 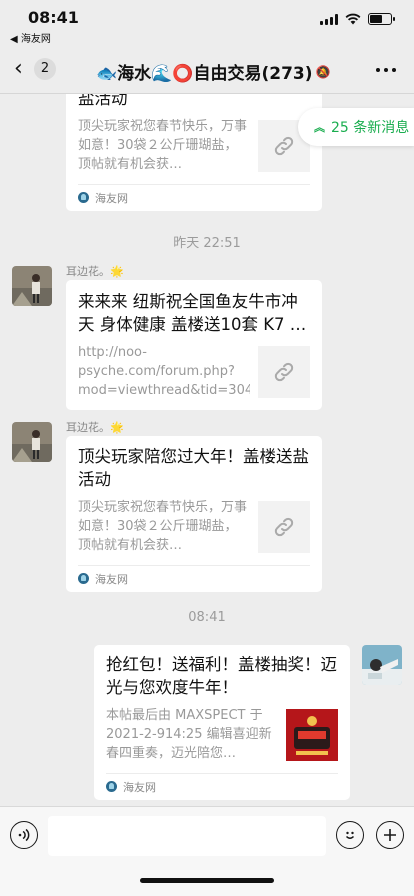 What do you see at coordinates (187, 836) in the screenshot?
I see `message-input` at bounding box center [187, 836].